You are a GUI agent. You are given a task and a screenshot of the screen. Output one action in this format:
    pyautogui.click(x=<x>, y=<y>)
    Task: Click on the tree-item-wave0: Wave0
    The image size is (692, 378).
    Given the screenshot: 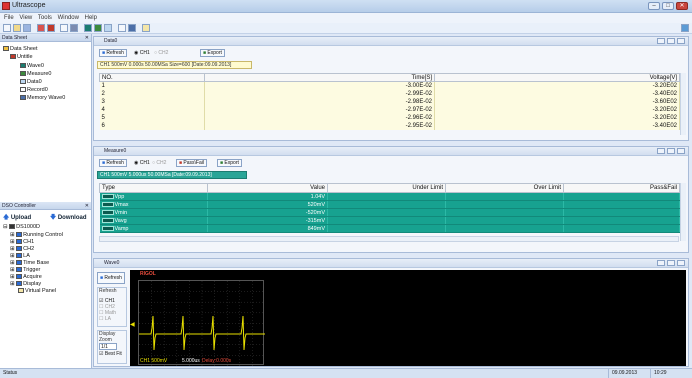 What is the action you would take?
    pyautogui.click(x=32, y=66)
    